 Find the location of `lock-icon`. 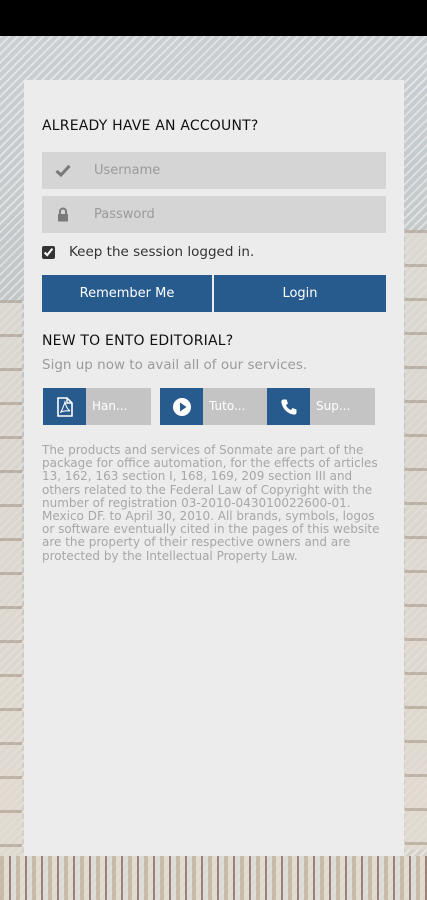

lock-icon is located at coordinates (63, 214).